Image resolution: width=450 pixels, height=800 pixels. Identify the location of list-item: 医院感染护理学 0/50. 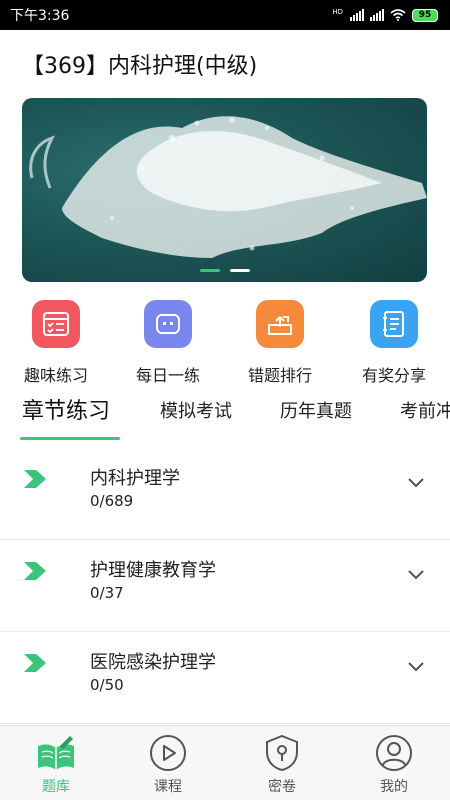
(225, 678).